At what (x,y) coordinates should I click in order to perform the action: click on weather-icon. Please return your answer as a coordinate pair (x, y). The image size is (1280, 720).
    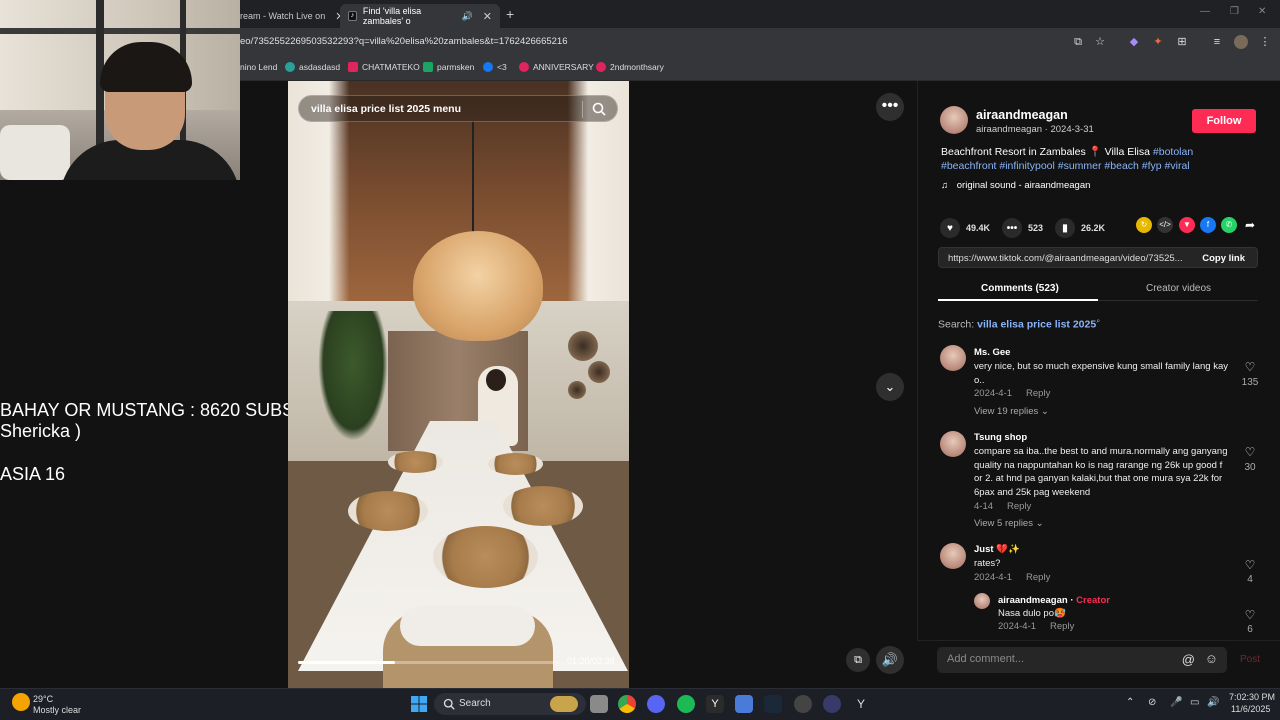
    Looking at the image, I should click on (21, 702).